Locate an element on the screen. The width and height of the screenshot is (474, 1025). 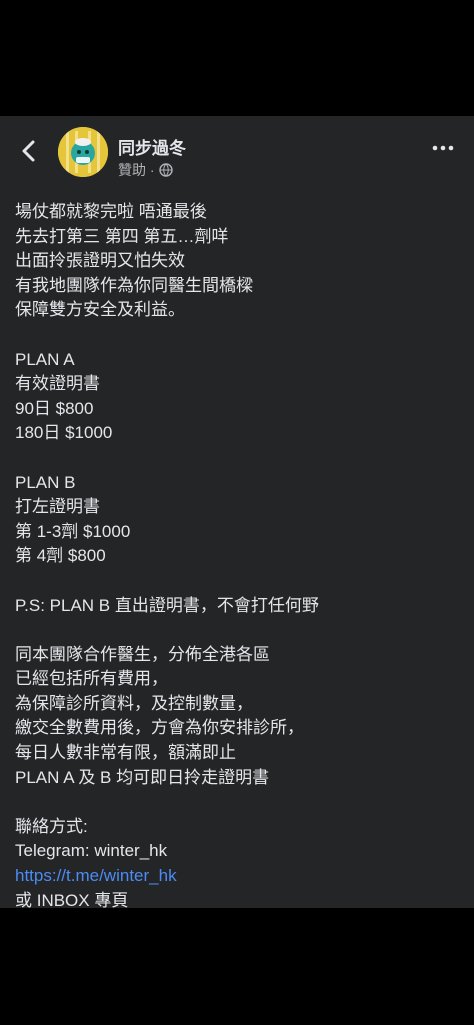
post-line: 已經包括所有費用， is located at coordinates (91, 679).